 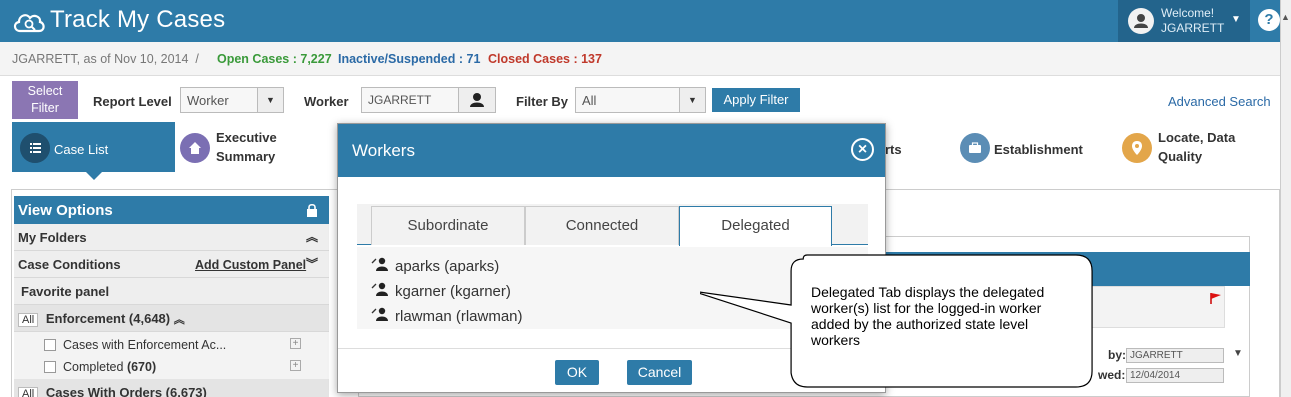 What do you see at coordinates (459, 316) in the screenshot?
I see `worker-name: rlawman (rlawman)` at bounding box center [459, 316].